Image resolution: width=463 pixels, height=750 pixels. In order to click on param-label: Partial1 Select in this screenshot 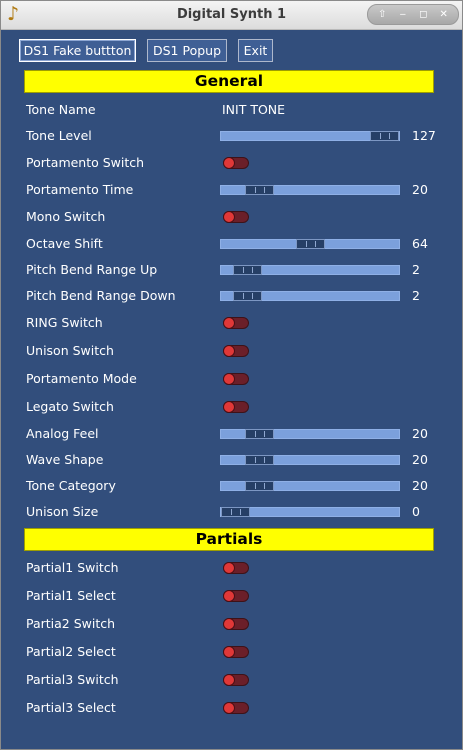, I will do `click(71, 595)`.